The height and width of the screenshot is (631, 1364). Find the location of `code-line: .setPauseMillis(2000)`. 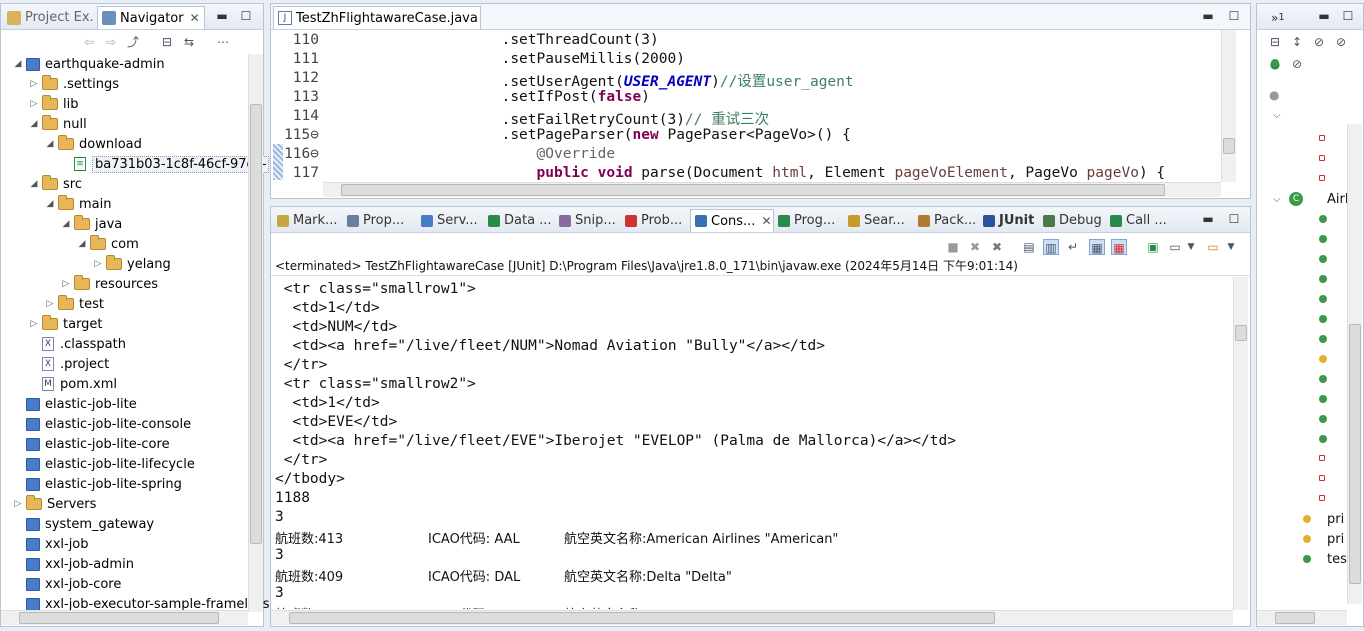

code-line: .setPauseMillis(2000) is located at coordinates (506, 59).